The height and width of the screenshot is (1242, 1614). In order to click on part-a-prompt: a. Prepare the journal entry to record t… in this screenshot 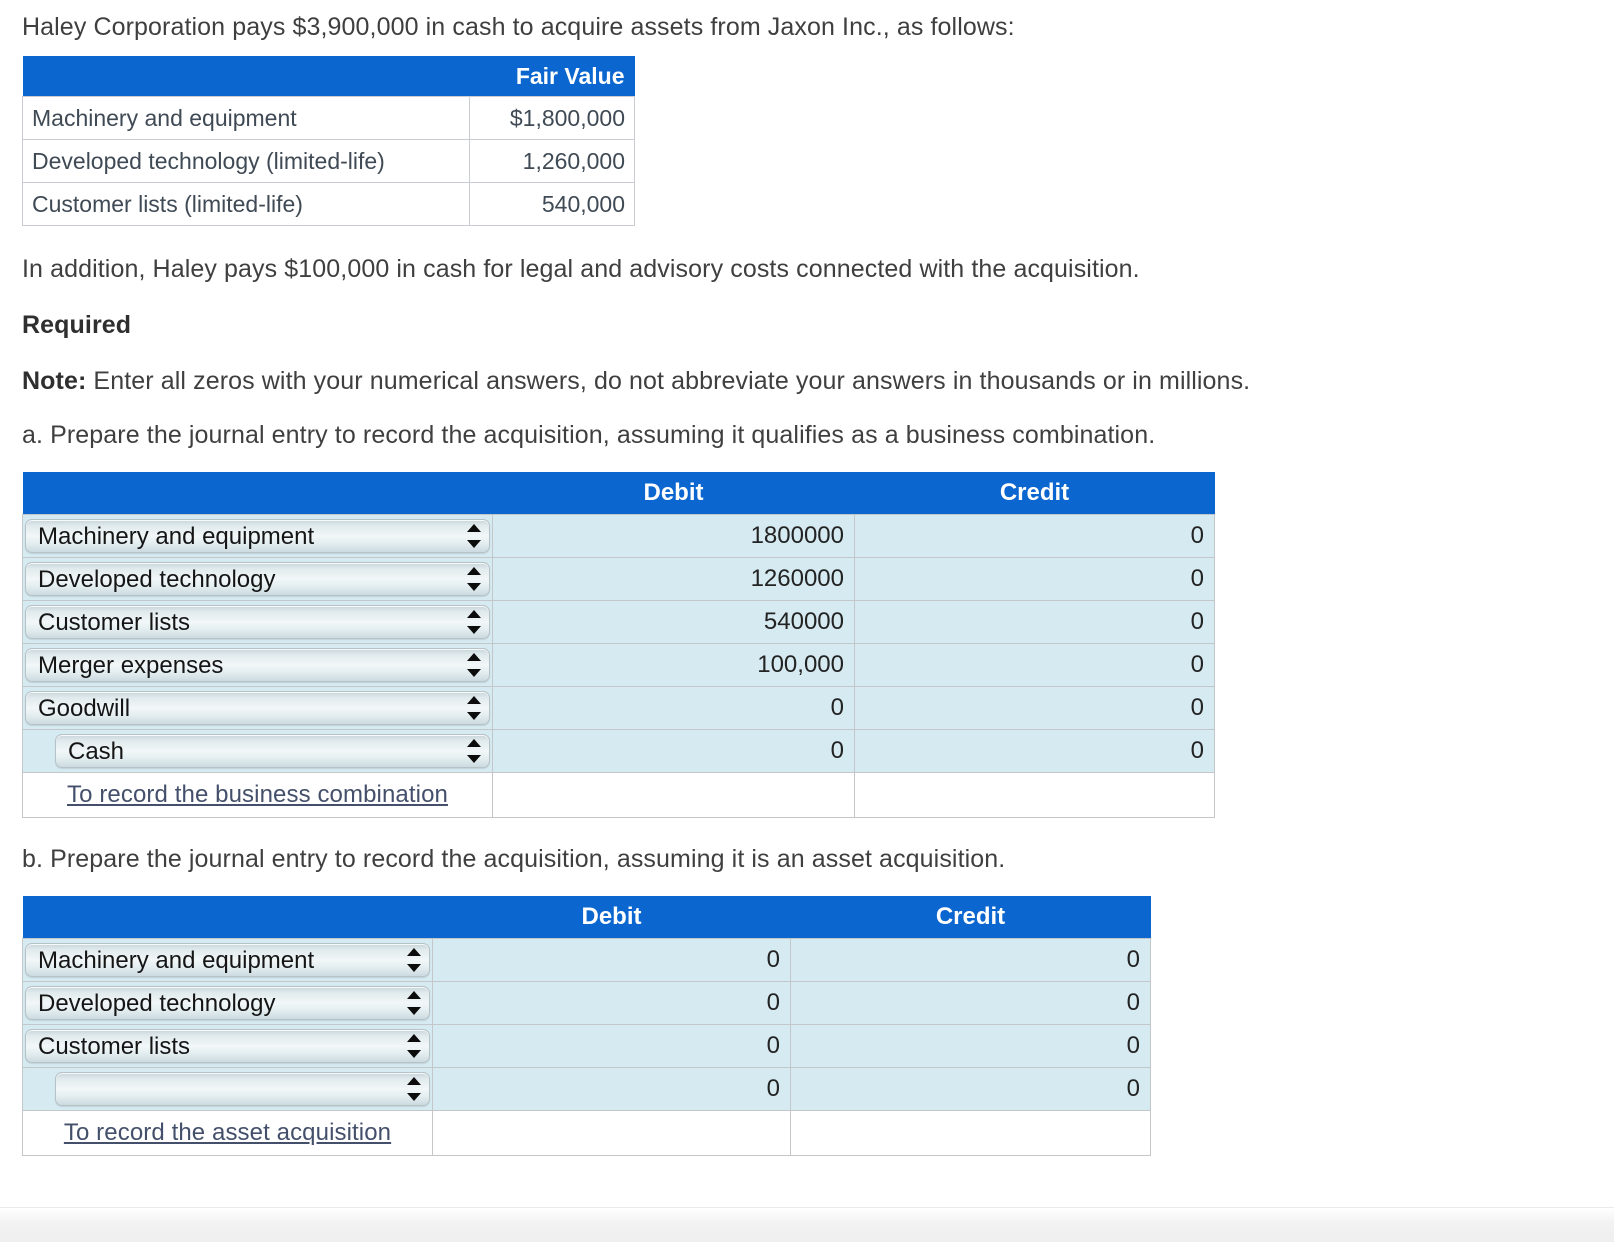, I will do `click(589, 435)`.